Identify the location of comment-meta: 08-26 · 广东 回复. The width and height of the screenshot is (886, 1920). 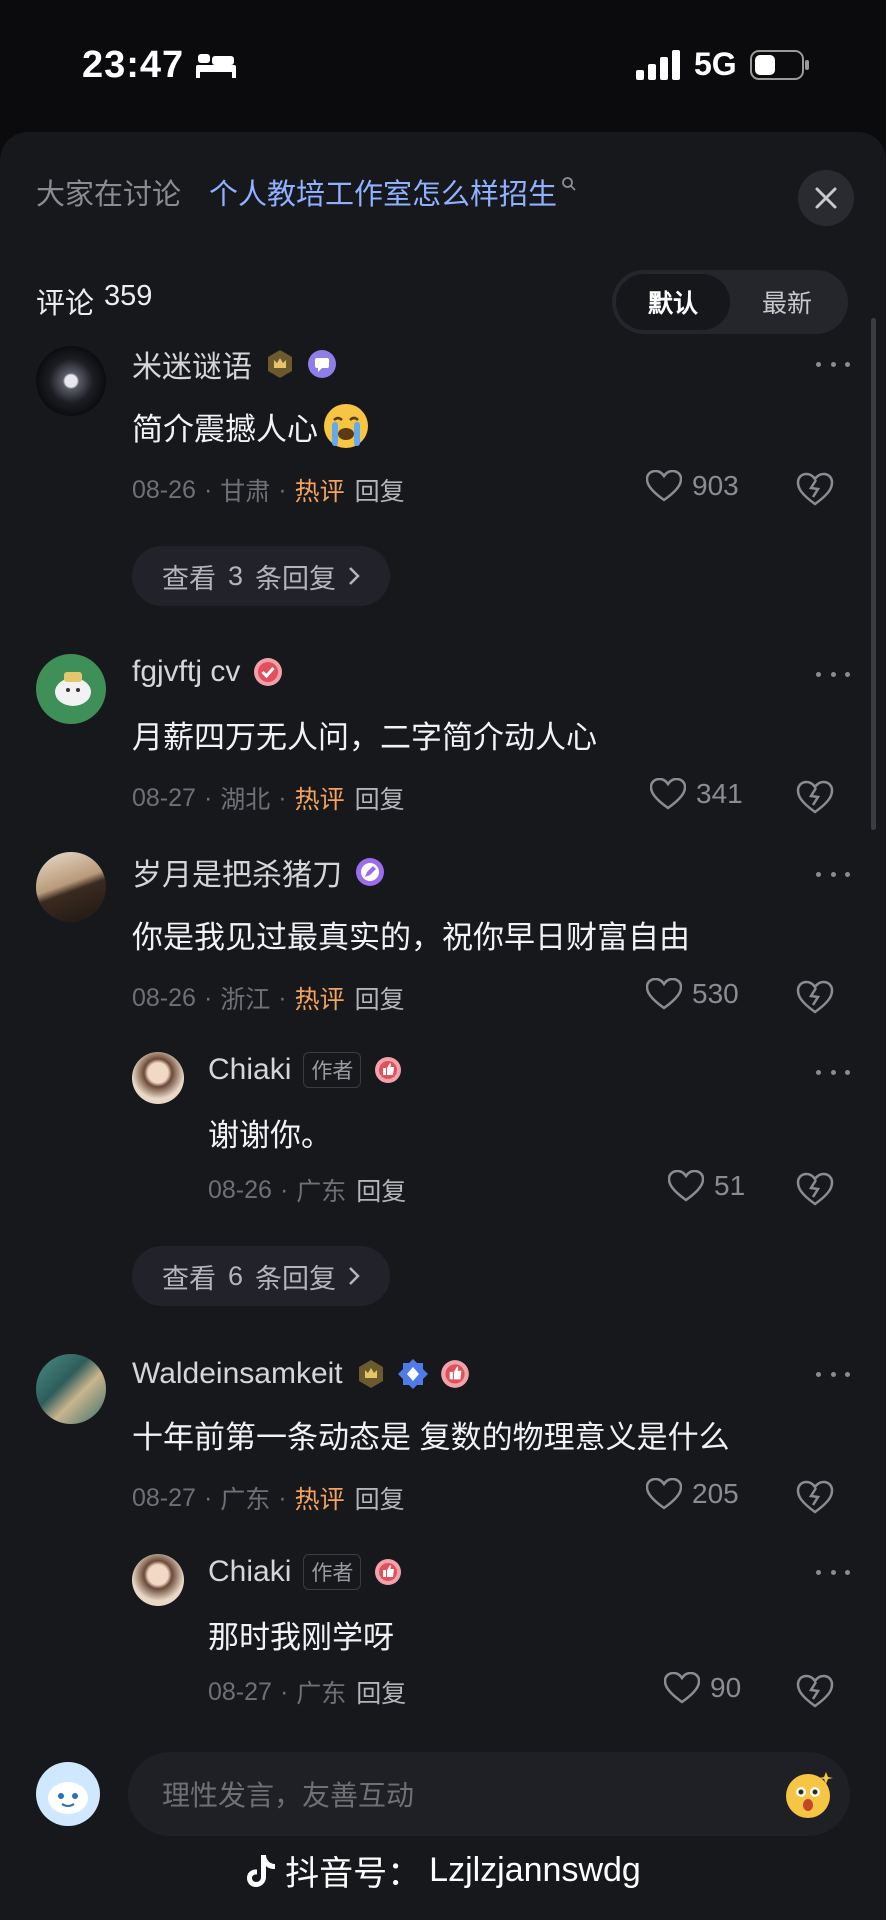
(307, 1190).